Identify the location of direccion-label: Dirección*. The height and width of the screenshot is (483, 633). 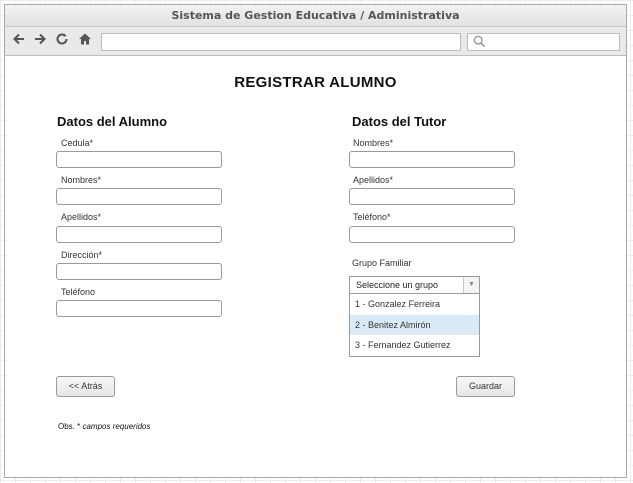
(82, 255).